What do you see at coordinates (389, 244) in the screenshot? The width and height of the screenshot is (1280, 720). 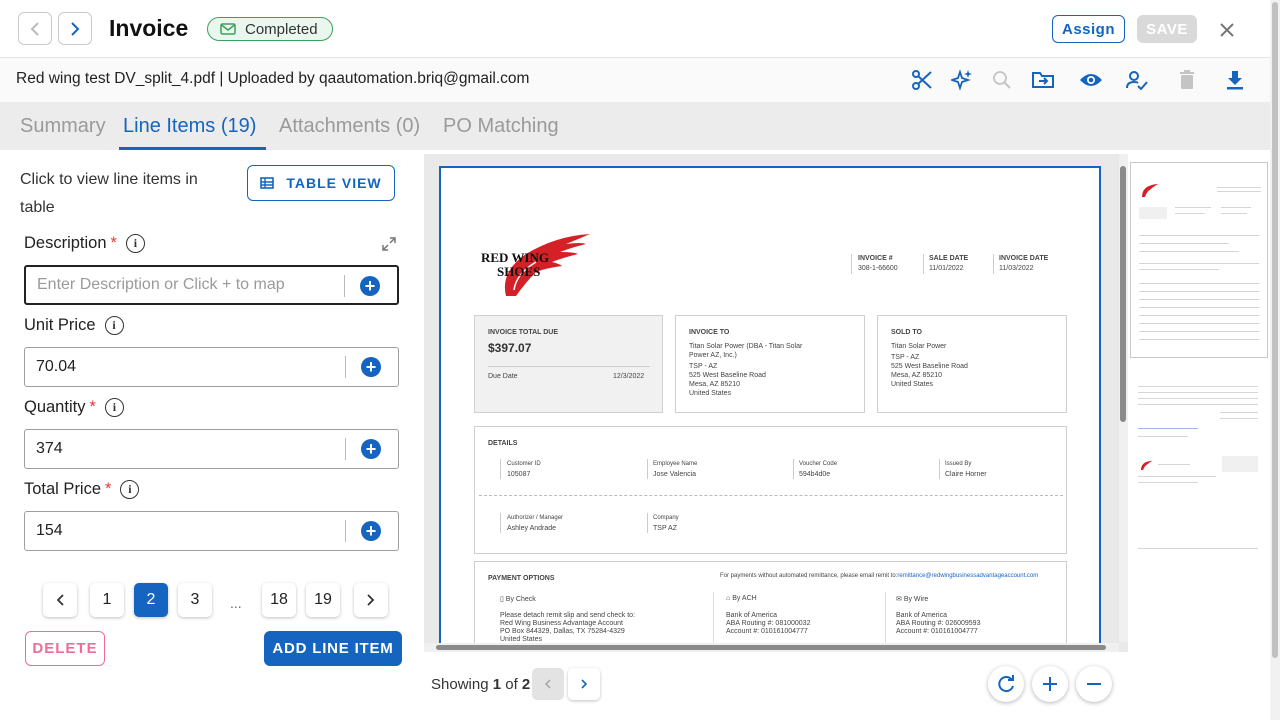 I see `expand-icon` at bounding box center [389, 244].